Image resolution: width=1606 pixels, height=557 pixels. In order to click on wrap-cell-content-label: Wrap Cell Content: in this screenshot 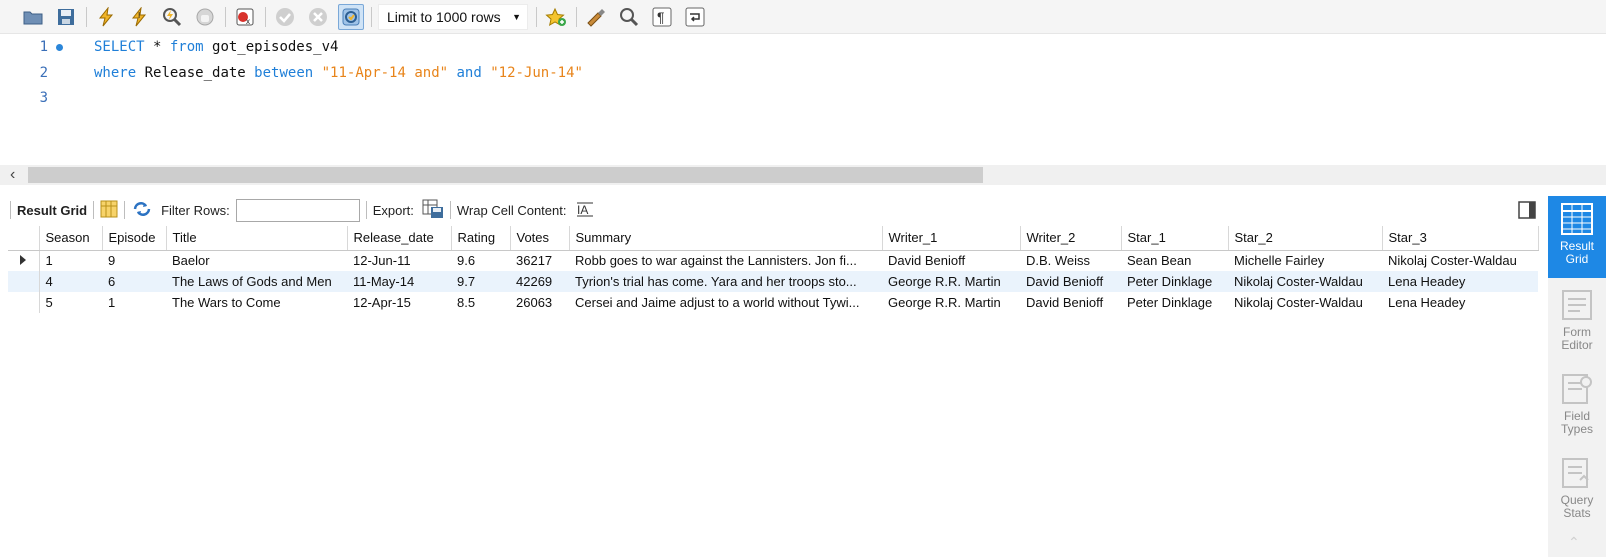, I will do `click(511, 210)`.